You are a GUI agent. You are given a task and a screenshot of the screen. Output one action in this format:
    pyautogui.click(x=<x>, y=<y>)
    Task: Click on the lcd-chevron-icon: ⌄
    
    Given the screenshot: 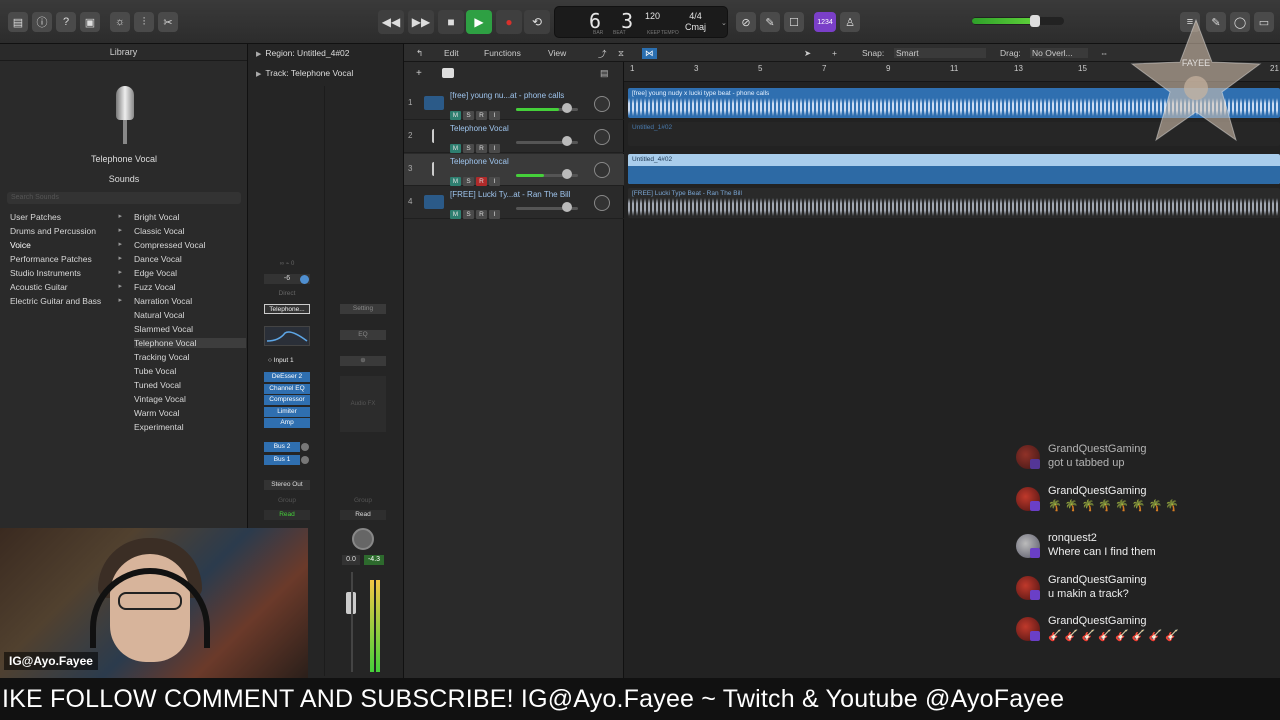 What is the action you would take?
    pyautogui.click(x=724, y=23)
    